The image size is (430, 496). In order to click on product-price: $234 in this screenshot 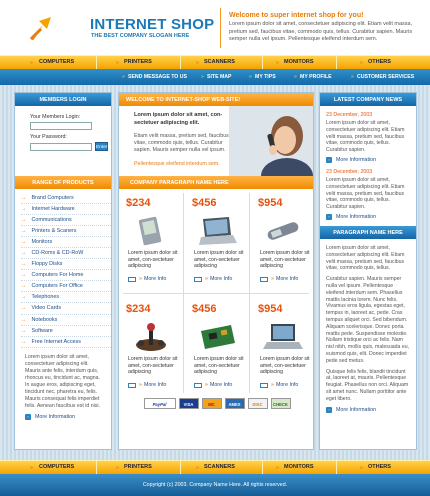, I will do `click(138, 203)`.